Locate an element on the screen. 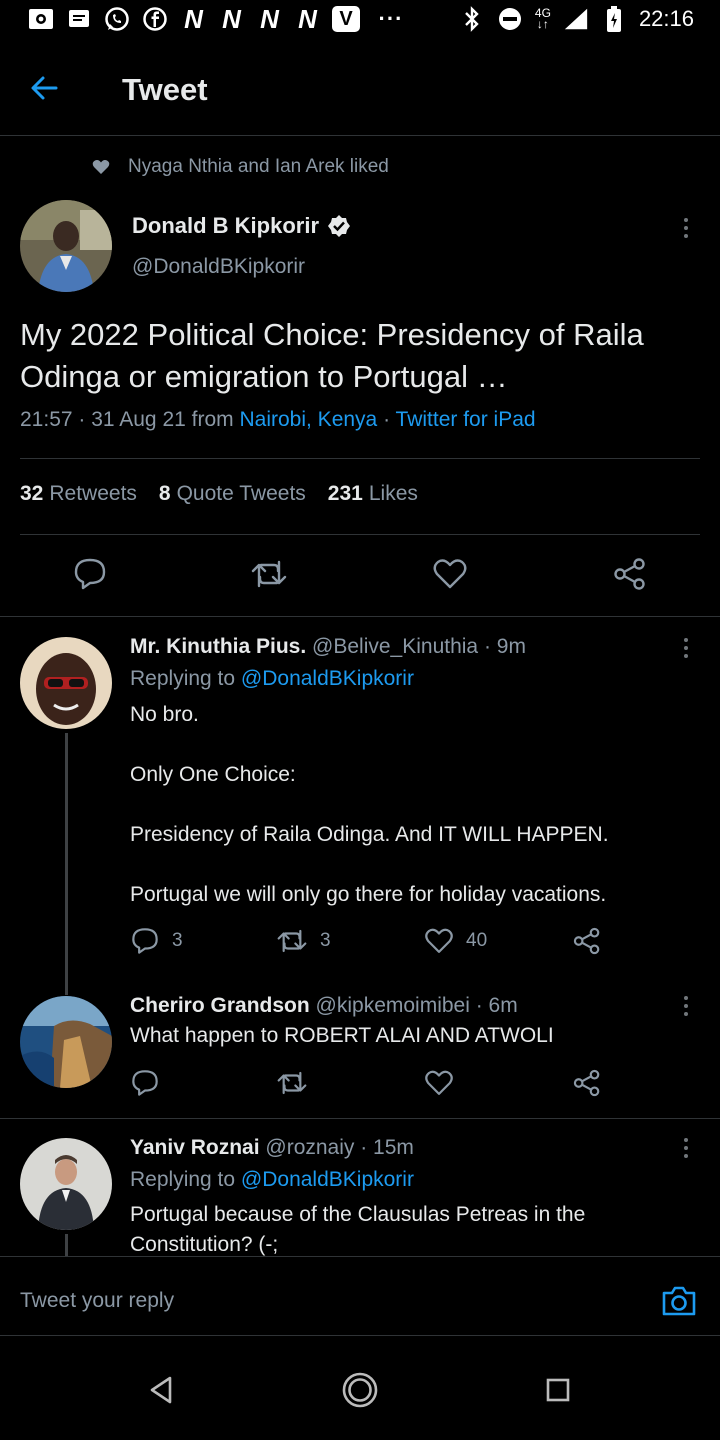 Image resolution: width=720 pixels, height=1440 pixels. system-nav-bar is located at coordinates (360, 1388).